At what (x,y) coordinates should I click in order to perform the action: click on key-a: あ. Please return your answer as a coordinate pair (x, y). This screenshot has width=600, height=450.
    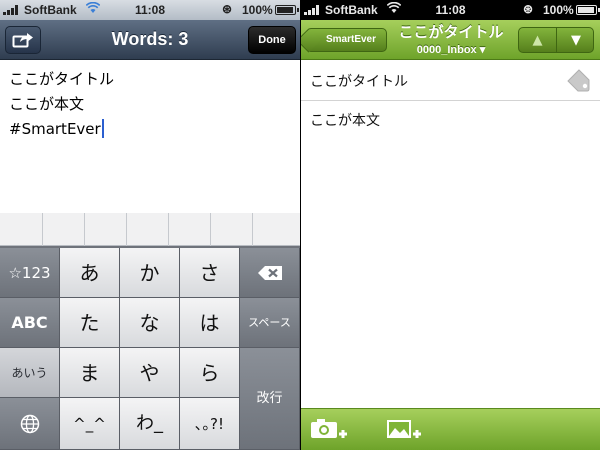
    Looking at the image, I should click on (90, 273).